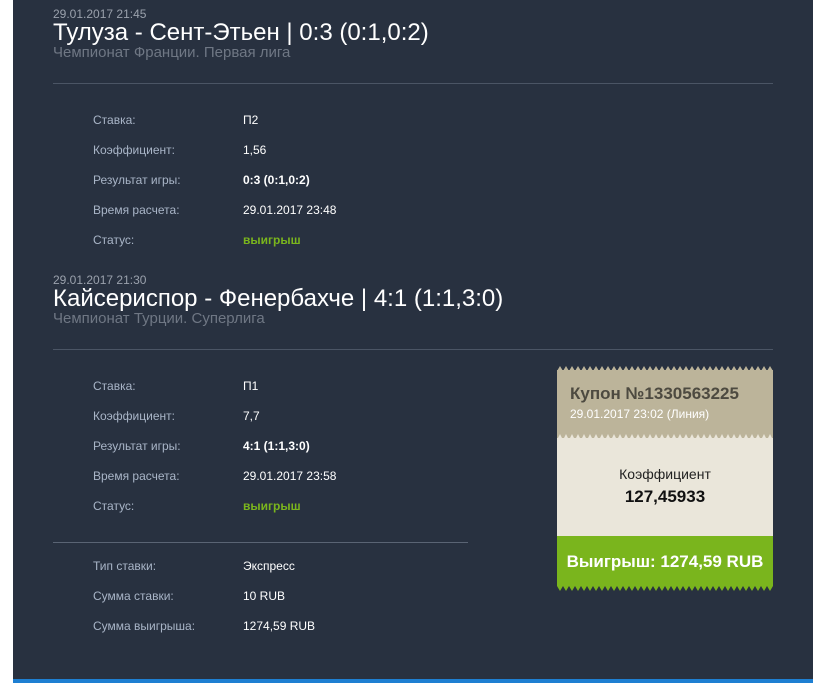 This screenshot has width=813, height=683. I want to click on coupon-win-amount: Выигрыш: 1274,59 RUB, so click(665, 561).